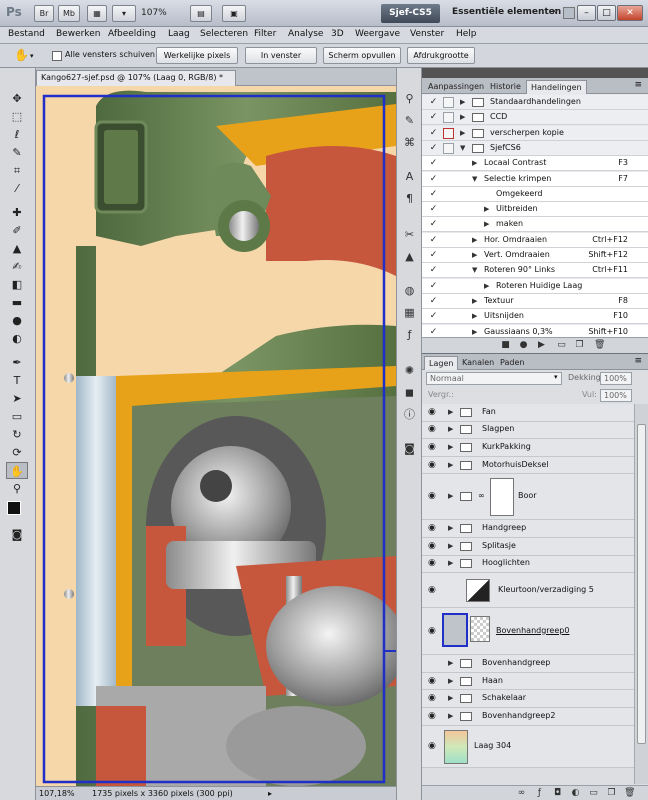 This screenshot has height=800, width=648. Describe the element at coordinates (124, 13) in the screenshot. I see `hand-zoom-button: ▾` at that location.